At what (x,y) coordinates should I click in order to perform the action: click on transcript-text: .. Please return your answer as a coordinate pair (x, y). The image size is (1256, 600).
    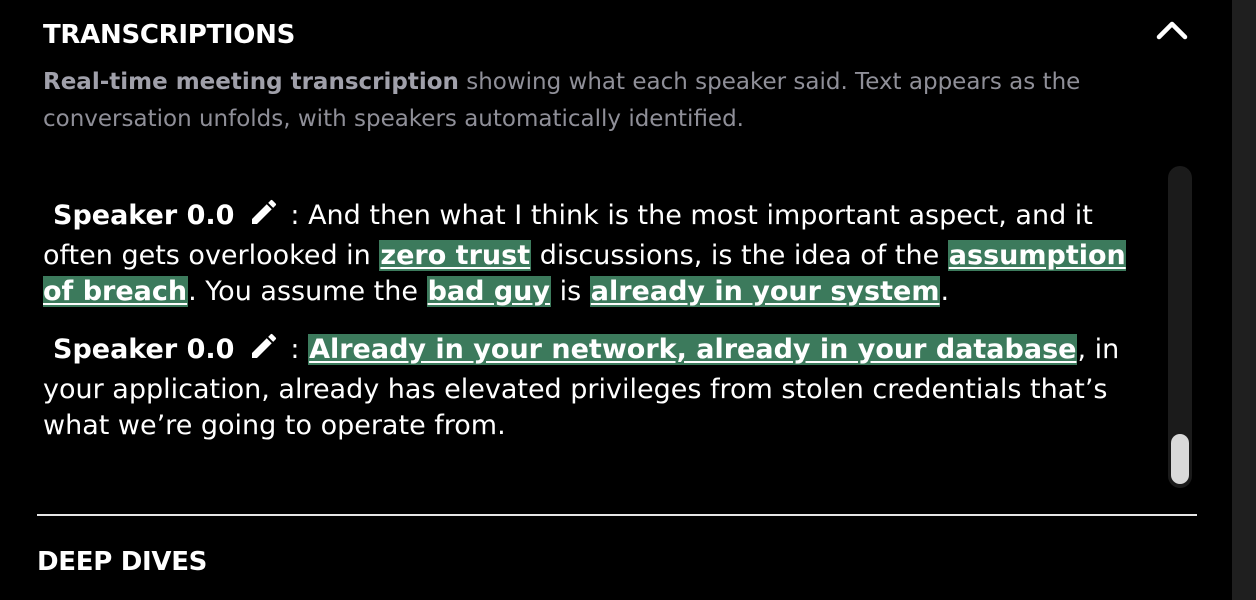
    Looking at the image, I should click on (945, 291).